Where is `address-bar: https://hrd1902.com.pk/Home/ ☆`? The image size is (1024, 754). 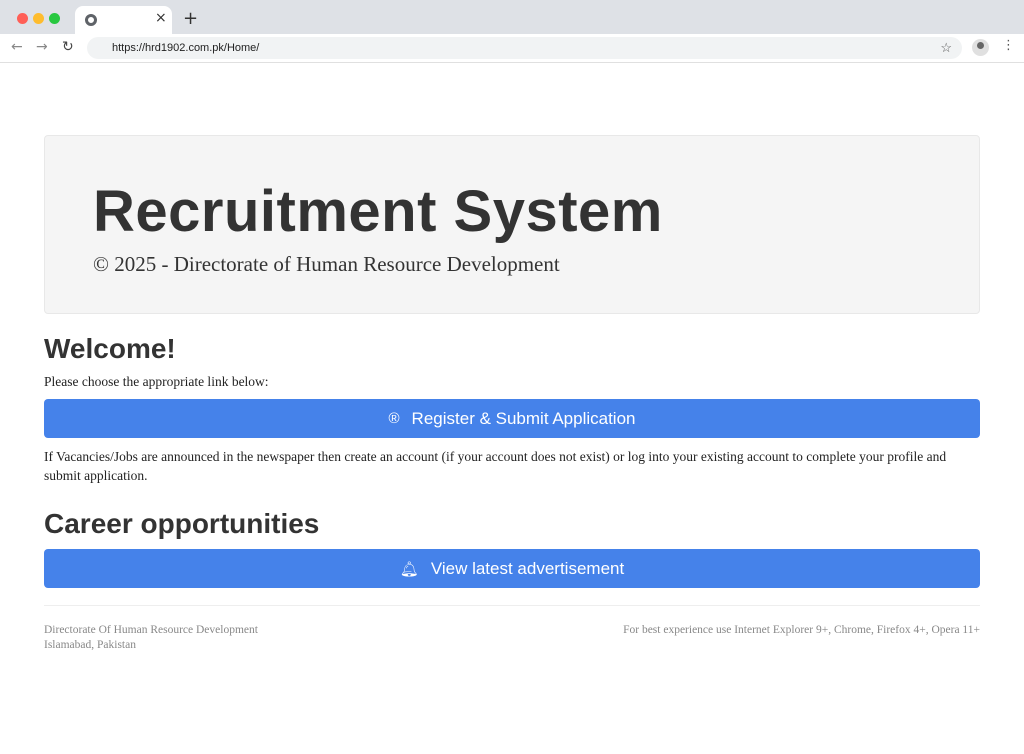 address-bar: https://hrd1902.com.pk/Home/ ☆ is located at coordinates (524, 48).